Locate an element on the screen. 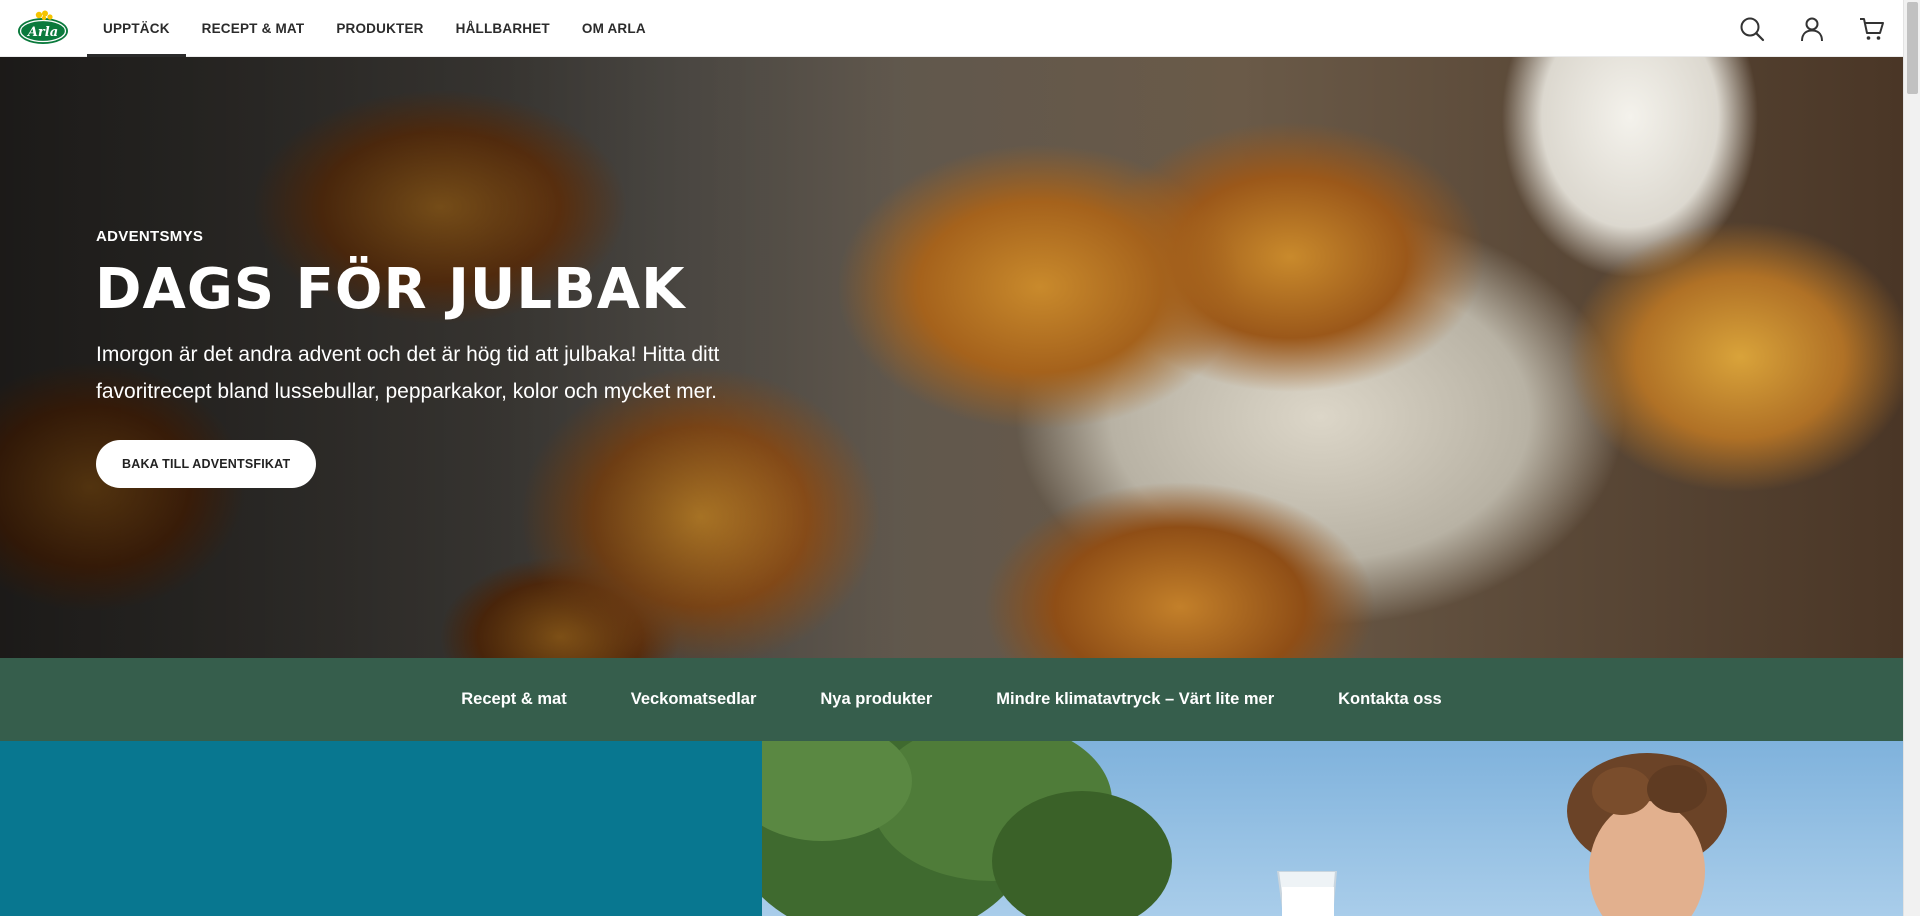 This screenshot has width=1920, height=916. header-actions is located at coordinates (1804, 28).